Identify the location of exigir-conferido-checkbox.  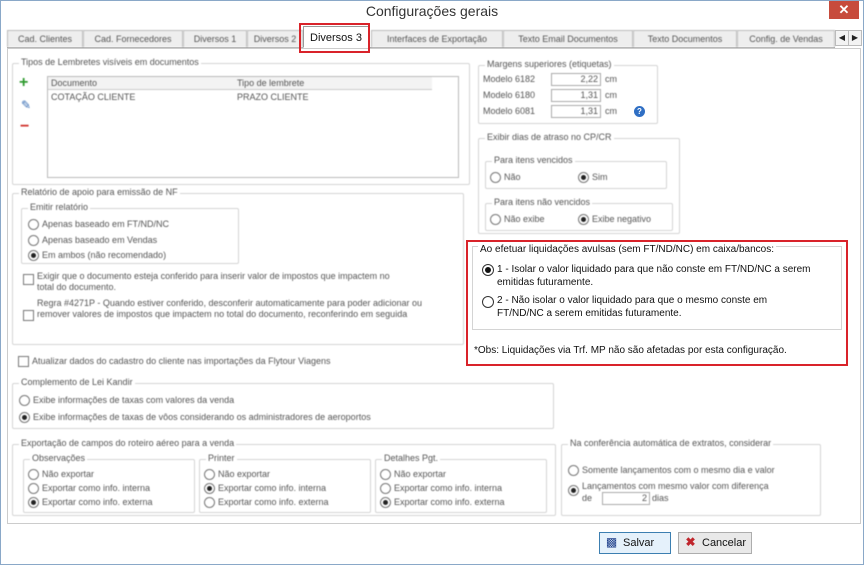
(28, 279).